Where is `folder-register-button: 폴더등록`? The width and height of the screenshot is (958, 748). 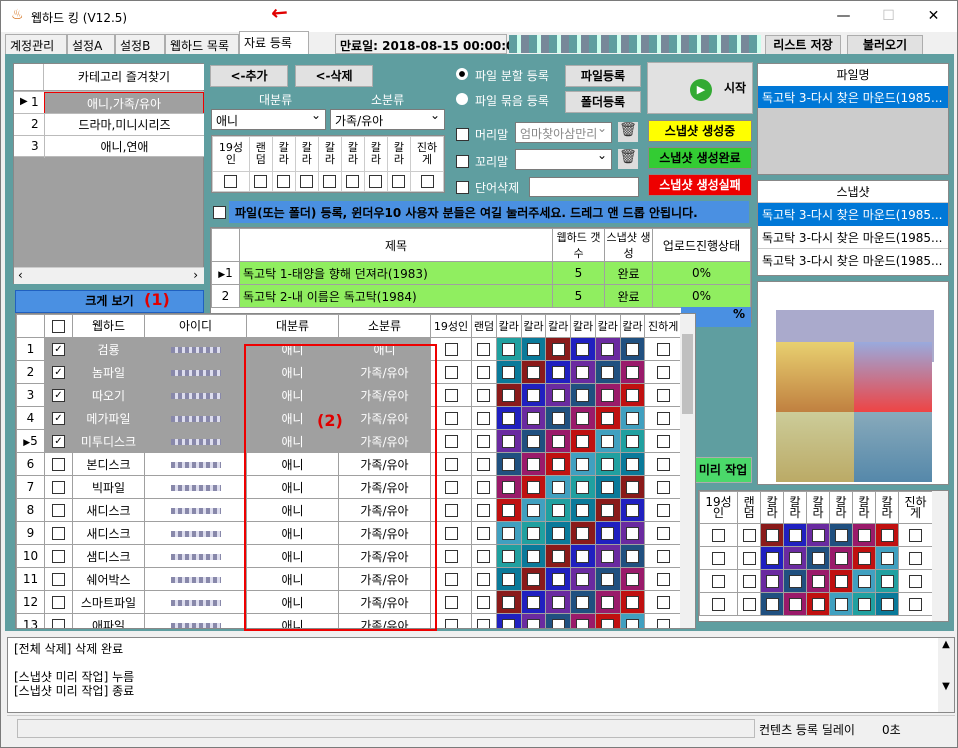
folder-register-button: 폴더등록 is located at coordinates (603, 102).